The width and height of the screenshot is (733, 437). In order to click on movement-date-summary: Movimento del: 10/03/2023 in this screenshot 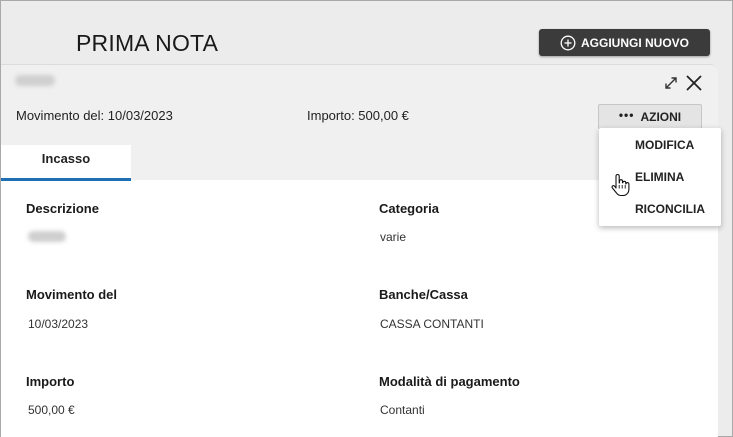, I will do `click(94, 115)`.